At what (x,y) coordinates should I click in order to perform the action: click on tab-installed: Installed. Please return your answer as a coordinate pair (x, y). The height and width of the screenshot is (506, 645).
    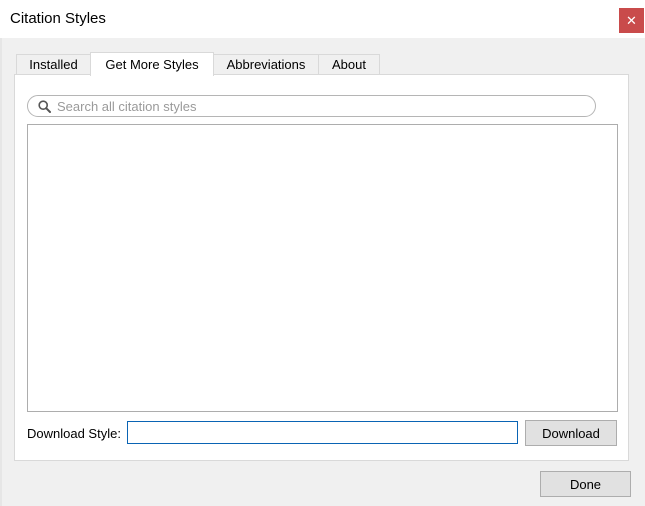
    Looking at the image, I should click on (53, 64).